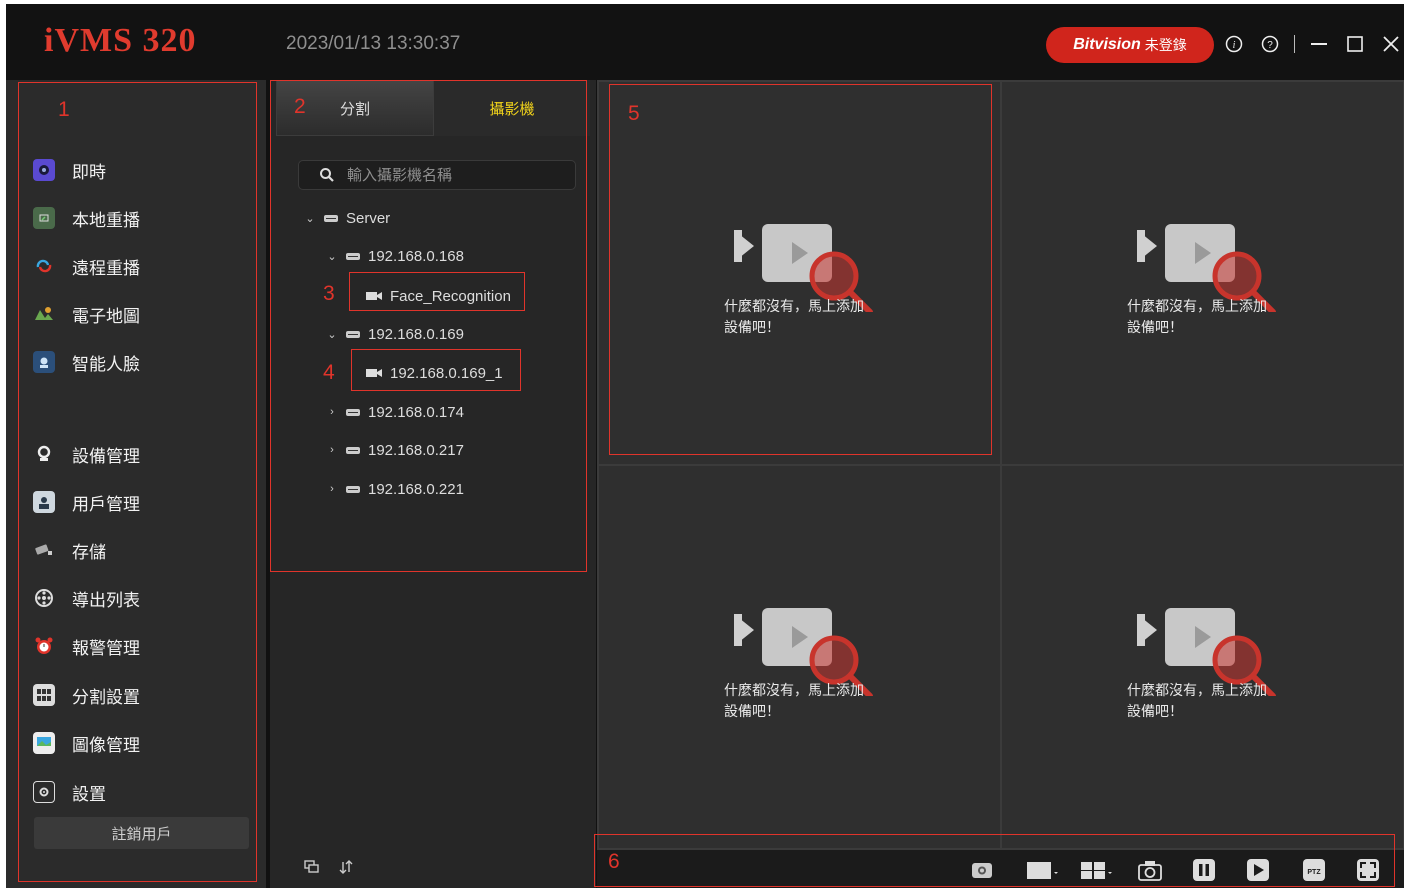 The image size is (1410, 888). What do you see at coordinates (434, 373) in the screenshot?
I see `tree-node-camera: 192.168.0.169_1` at bounding box center [434, 373].